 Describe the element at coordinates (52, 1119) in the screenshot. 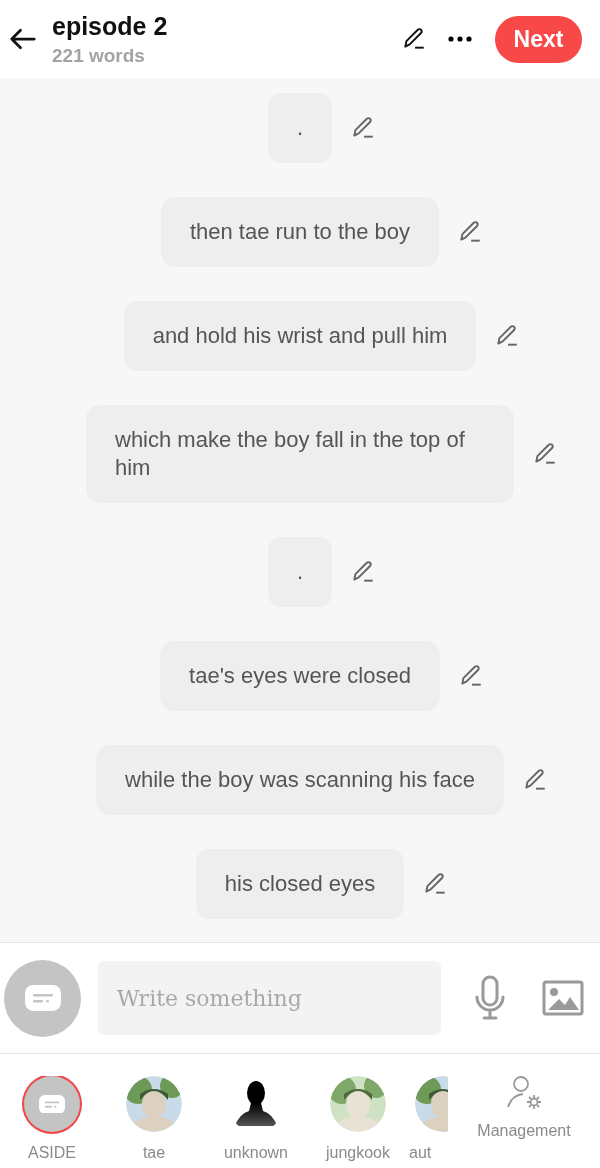

I see `character-item: ASIDE` at that location.